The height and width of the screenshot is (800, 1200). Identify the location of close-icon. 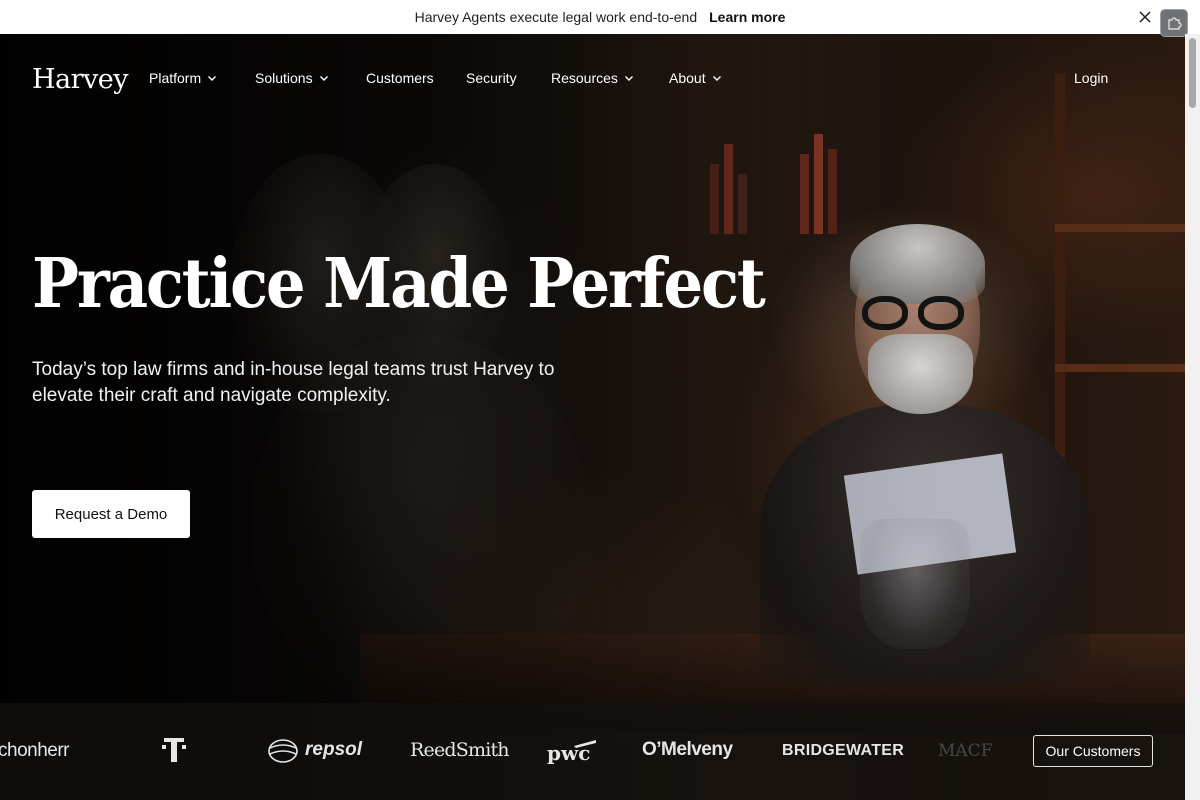
(1145, 17).